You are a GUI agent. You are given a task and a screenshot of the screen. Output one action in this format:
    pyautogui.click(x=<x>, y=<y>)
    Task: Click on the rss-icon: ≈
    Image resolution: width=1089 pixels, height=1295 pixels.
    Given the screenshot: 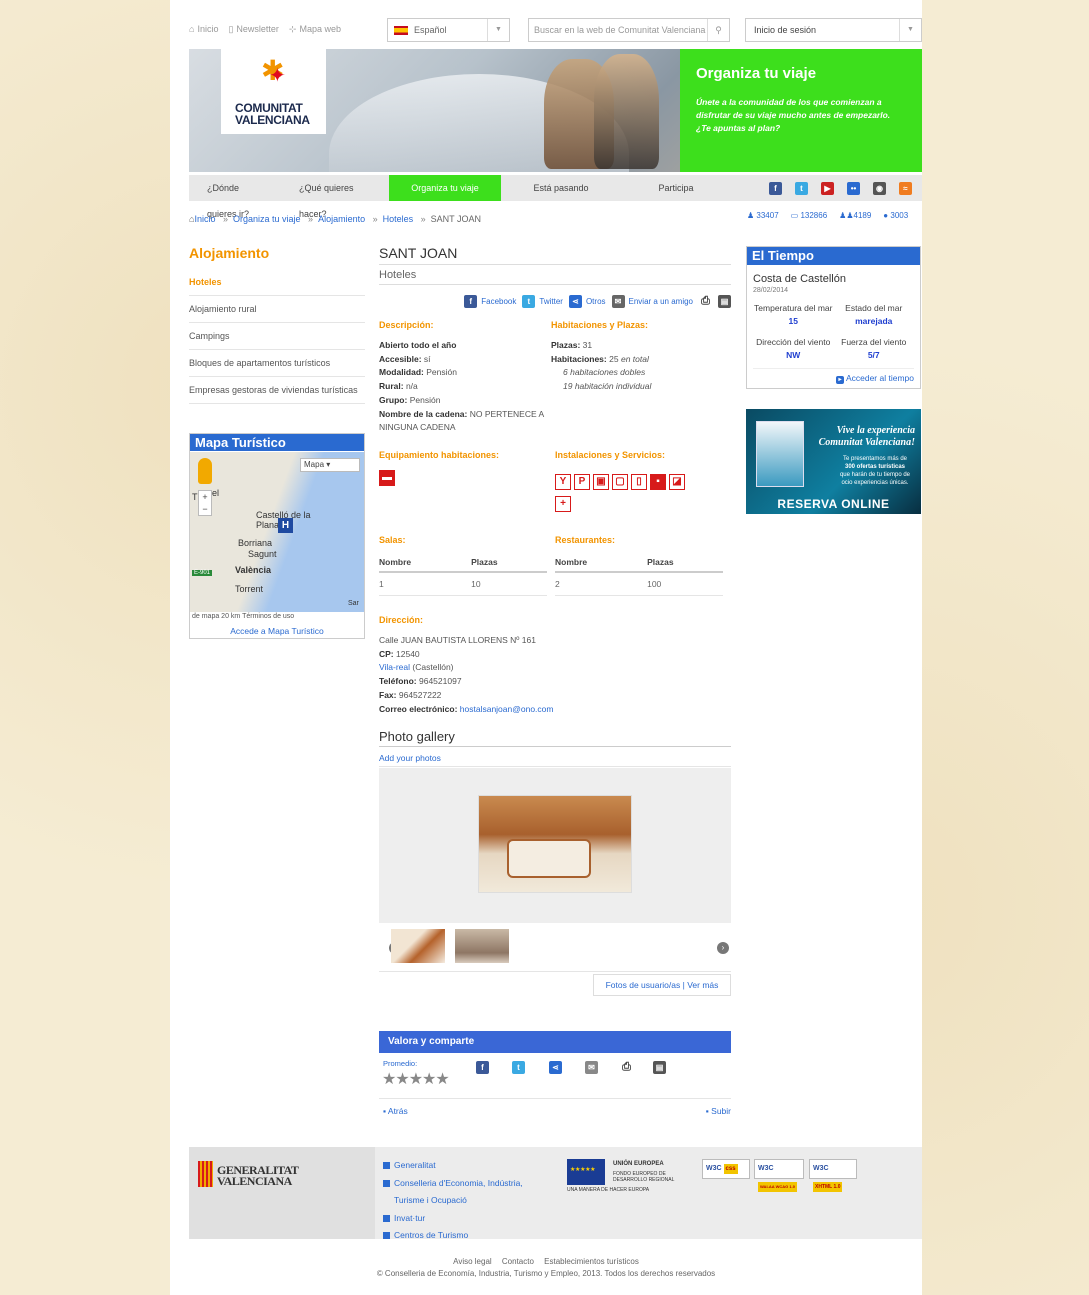 What is the action you would take?
    pyautogui.click(x=905, y=188)
    